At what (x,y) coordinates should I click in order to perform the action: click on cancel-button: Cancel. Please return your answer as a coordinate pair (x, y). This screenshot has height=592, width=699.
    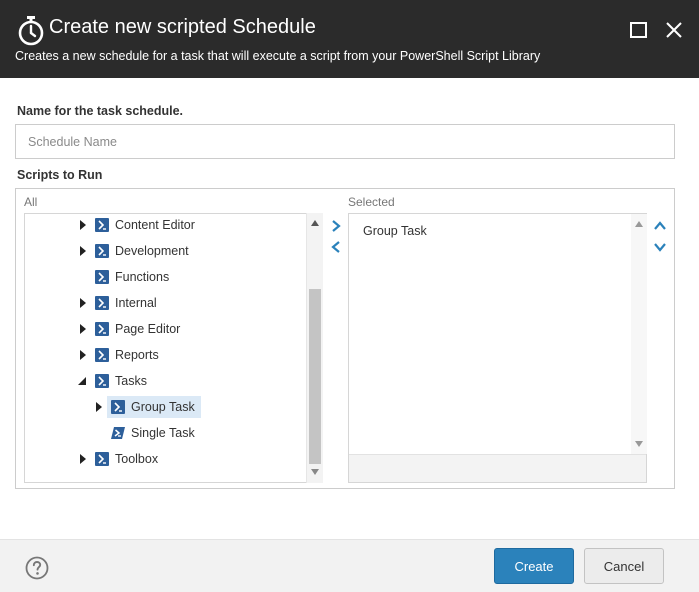
    Looking at the image, I should click on (624, 566).